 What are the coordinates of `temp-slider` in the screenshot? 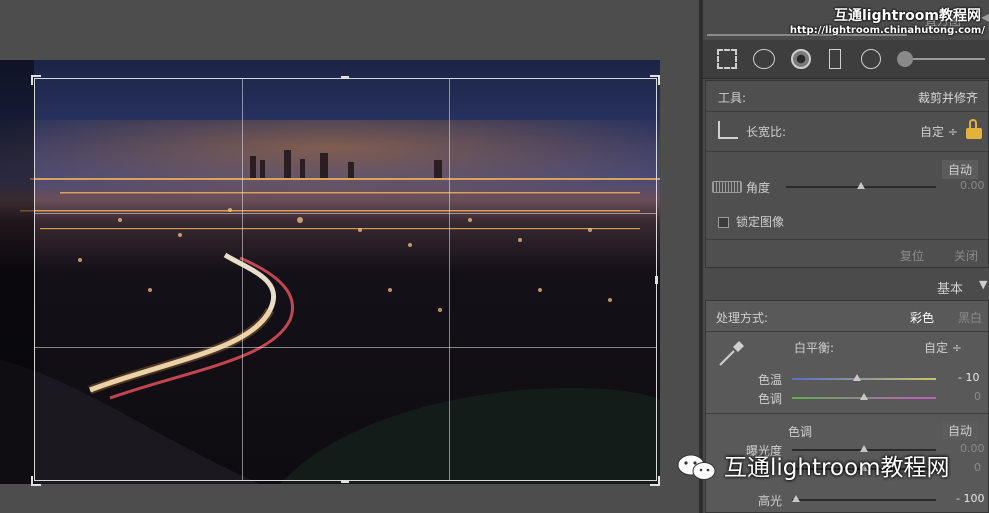 It's located at (864, 379).